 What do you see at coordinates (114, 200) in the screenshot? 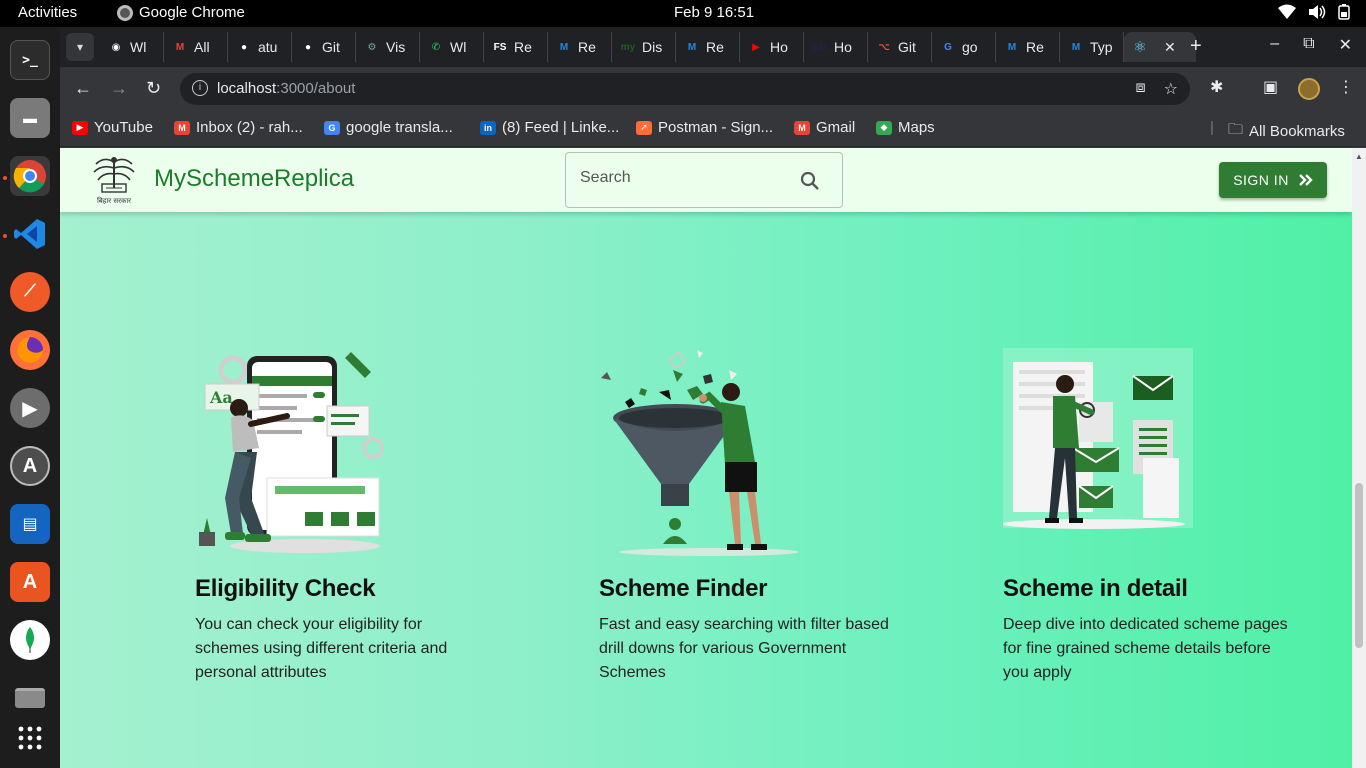
I see `emblem-caption: बिहार सरकार` at bounding box center [114, 200].